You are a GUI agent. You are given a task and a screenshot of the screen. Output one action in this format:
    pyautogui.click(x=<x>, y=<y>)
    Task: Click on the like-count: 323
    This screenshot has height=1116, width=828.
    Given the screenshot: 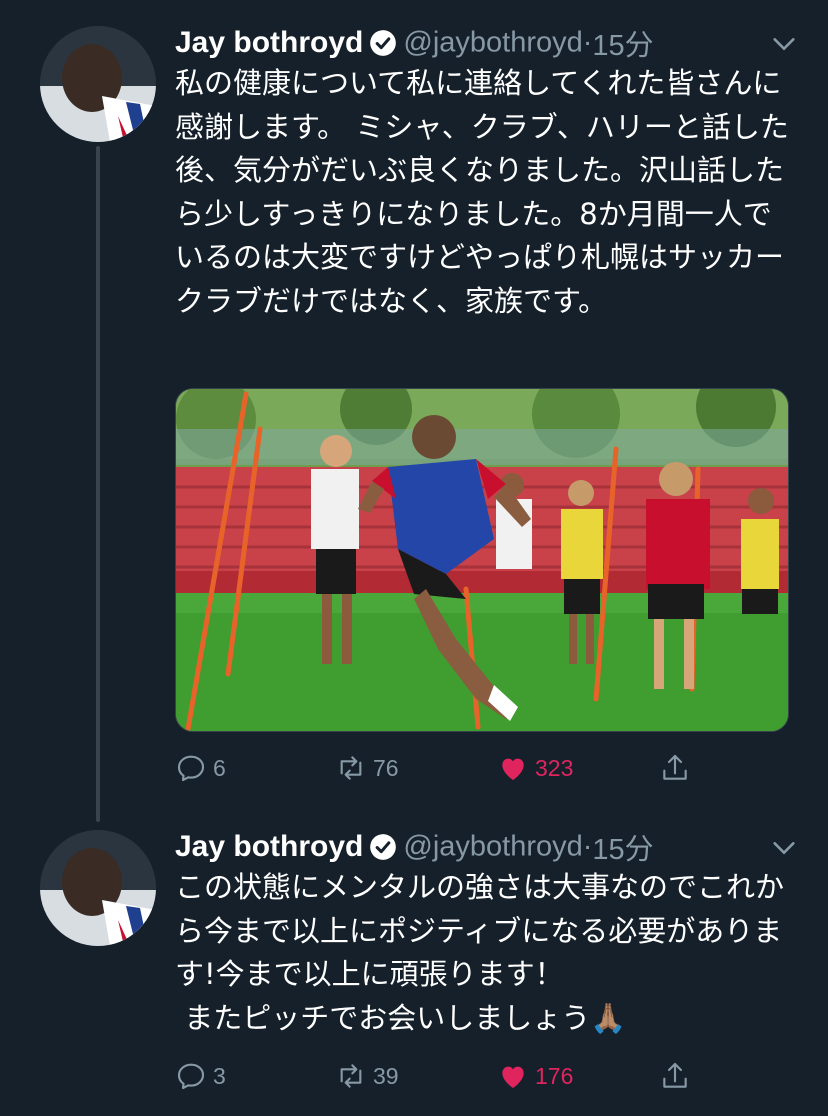 What is the action you would take?
    pyautogui.click(x=554, y=767)
    